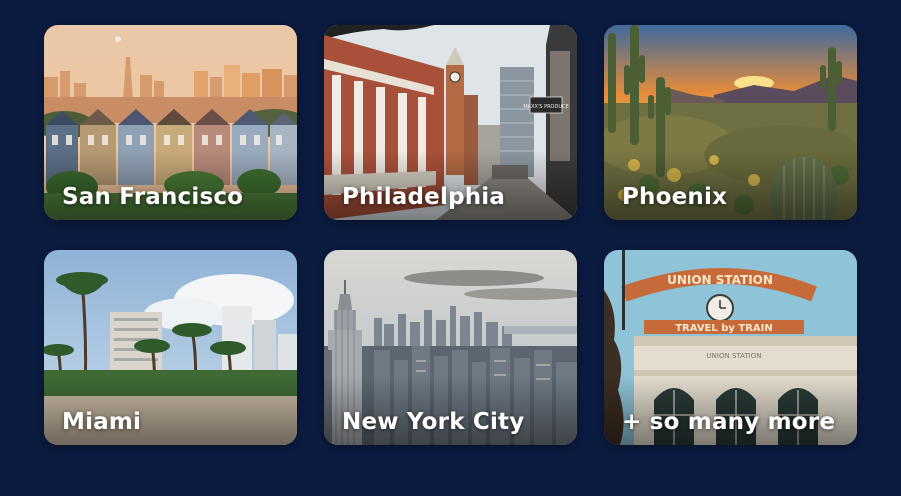 The image size is (901, 496). I want to click on city-card-philadelphia: MAXX'S PRODUCE Philadelphia, so click(450, 122).